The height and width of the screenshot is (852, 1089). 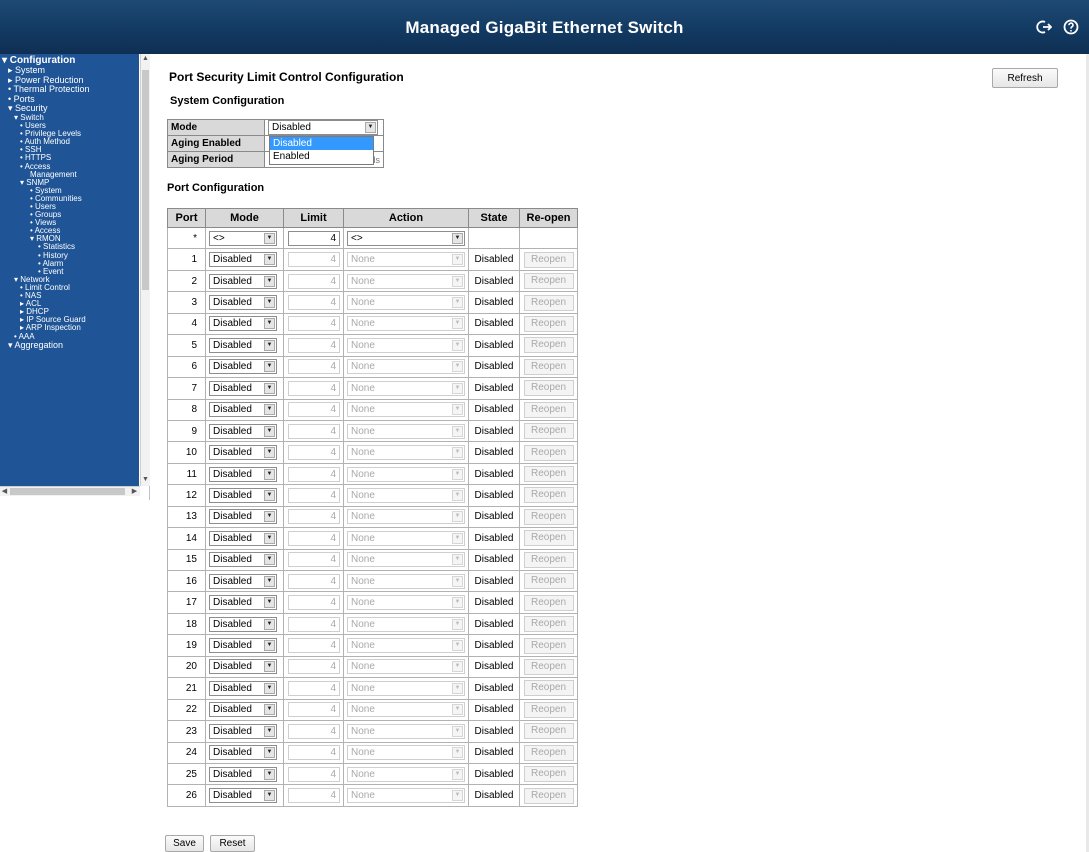 What do you see at coordinates (69, 223) in the screenshot?
I see `sidebar-item: • Views` at bounding box center [69, 223].